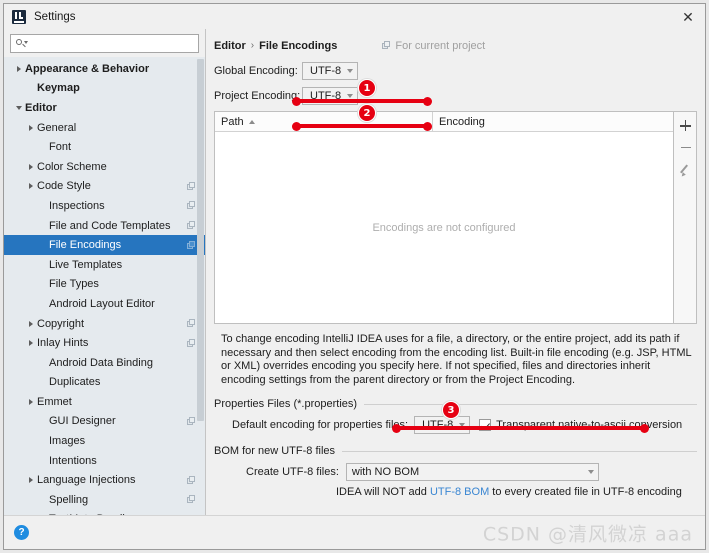 The image size is (709, 553). Describe the element at coordinates (257, 95) in the screenshot. I see `project-encoding-label: Project Encoding:` at that location.